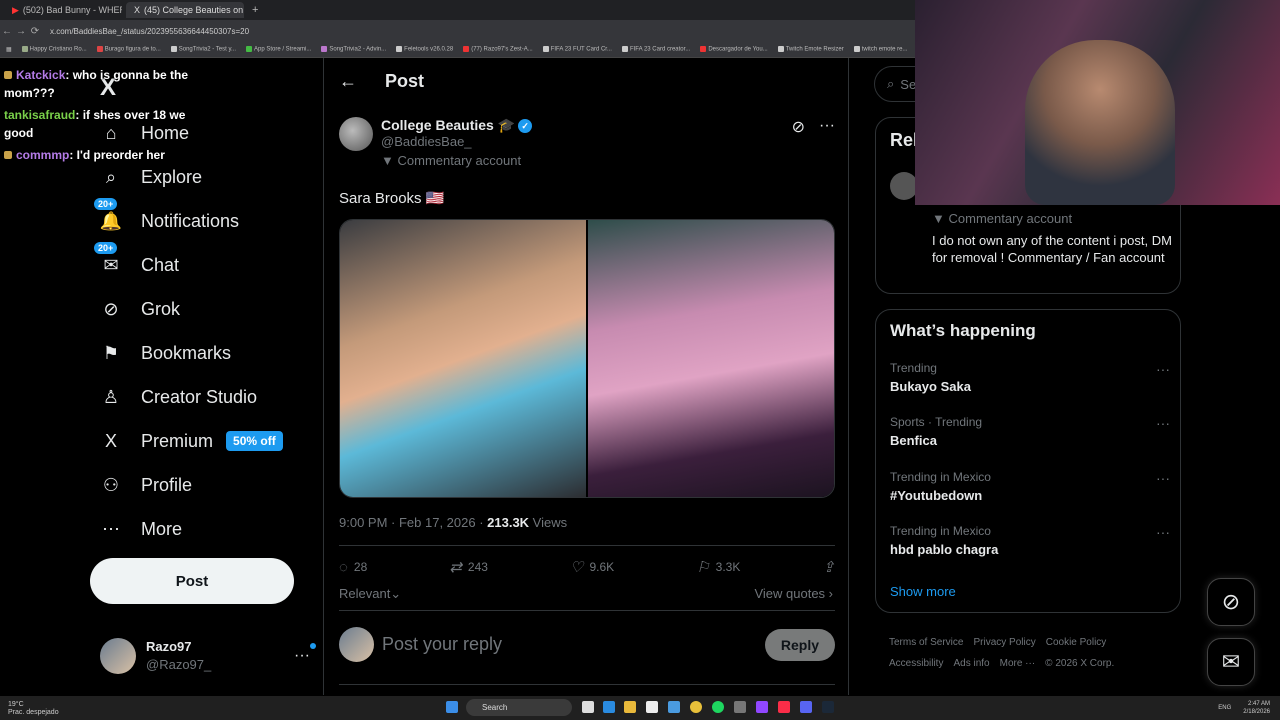  What do you see at coordinates (192, 581) in the screenshot?
I see `post-button: Post` at bounding box center [192, 581].